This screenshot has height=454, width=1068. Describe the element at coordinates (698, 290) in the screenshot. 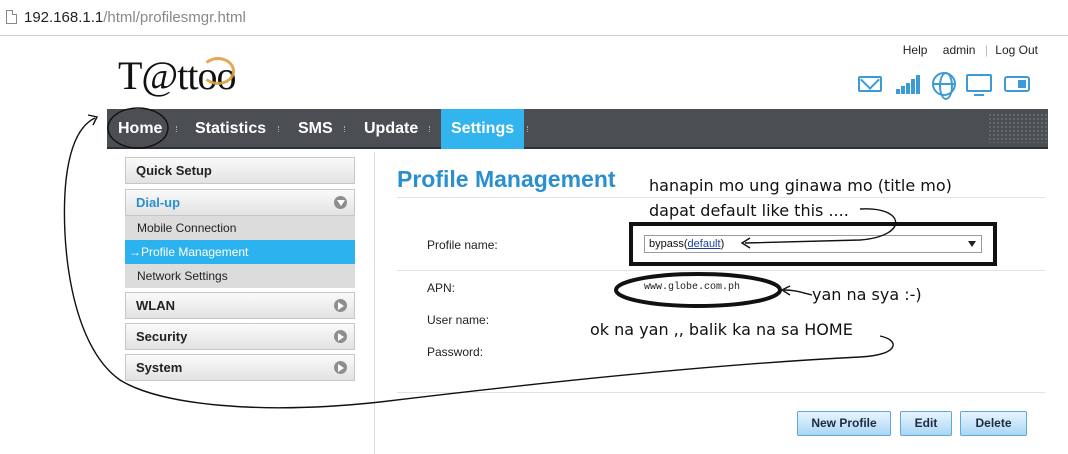

I see `annotation-oval-apn` at that location.